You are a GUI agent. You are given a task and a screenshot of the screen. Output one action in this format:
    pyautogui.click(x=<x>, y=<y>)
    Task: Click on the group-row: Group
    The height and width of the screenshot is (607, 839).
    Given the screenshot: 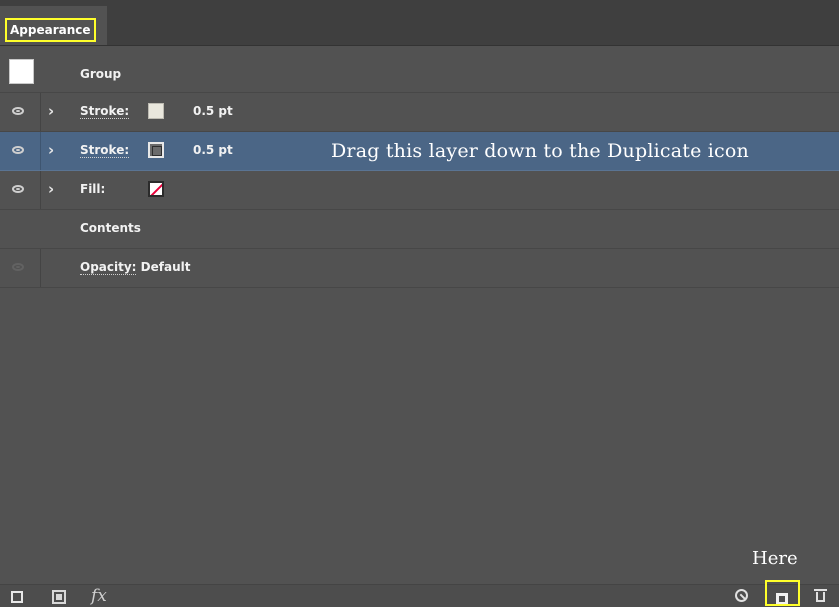 What is the action you would take?
    pyautogui.click(x=419, y=69)
    